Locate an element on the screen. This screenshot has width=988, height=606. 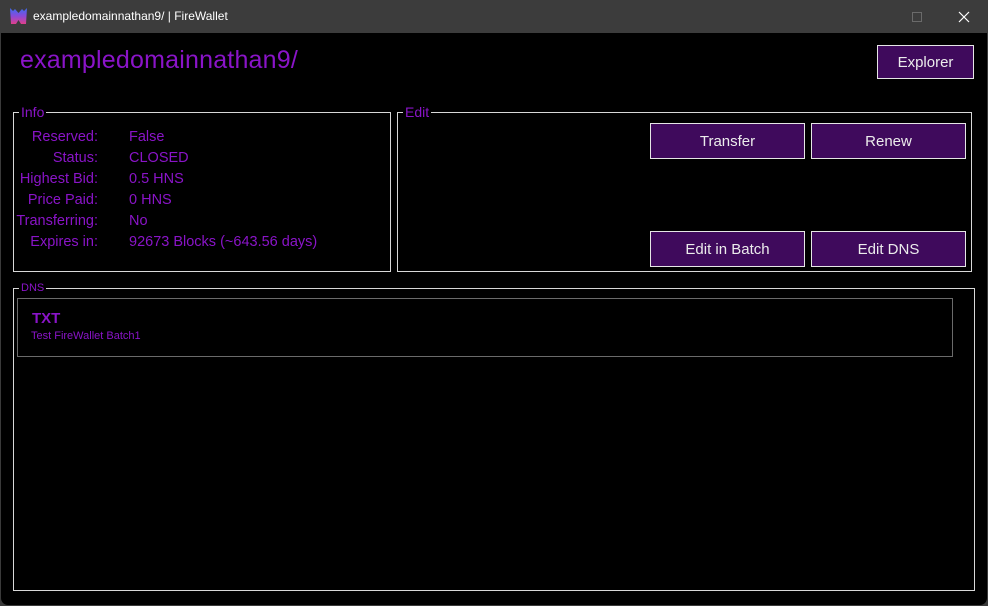
title-bar: exampledomainnathan9/ | FireWallet is located at coordinates (494, 16).